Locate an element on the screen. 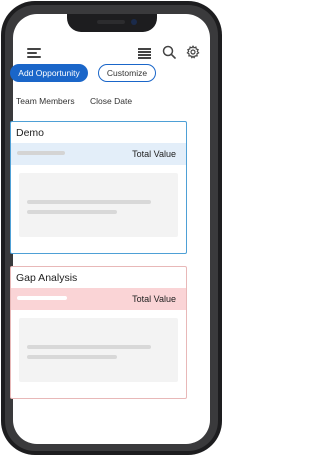 The image size is (320, 456). hamburger-menu-icon is located at coordinates (34, 53).